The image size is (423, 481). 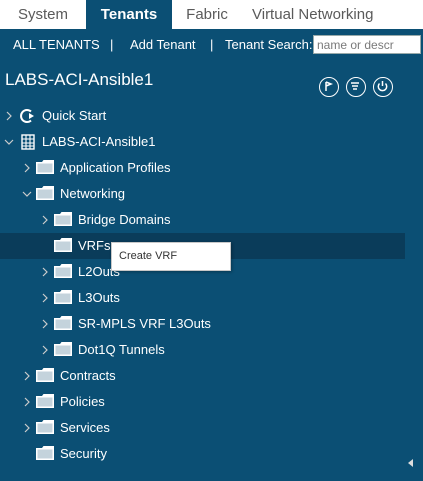 I want to click on tenant-search-input, so click(x=367, y=44).